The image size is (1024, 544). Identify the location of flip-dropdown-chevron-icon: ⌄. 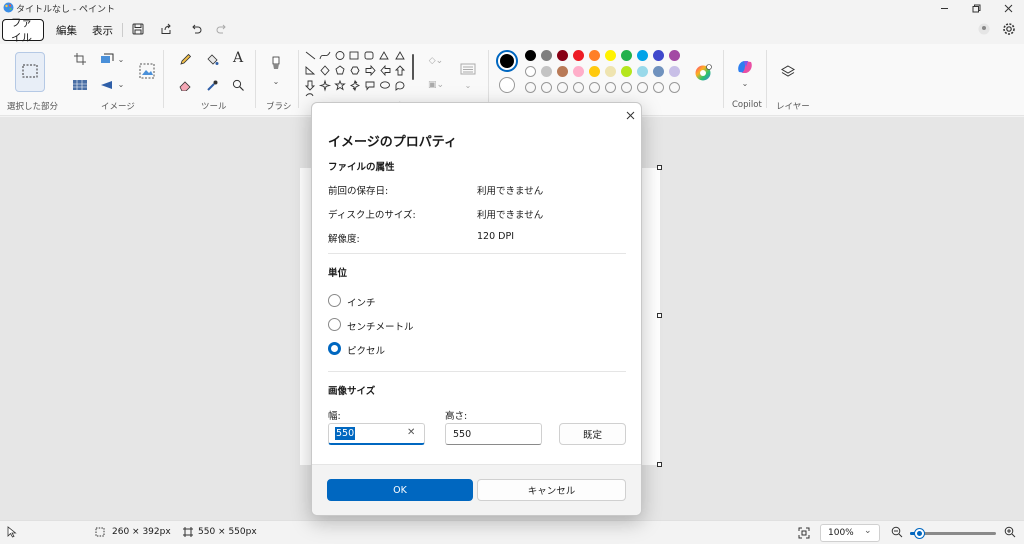
(121, 84).